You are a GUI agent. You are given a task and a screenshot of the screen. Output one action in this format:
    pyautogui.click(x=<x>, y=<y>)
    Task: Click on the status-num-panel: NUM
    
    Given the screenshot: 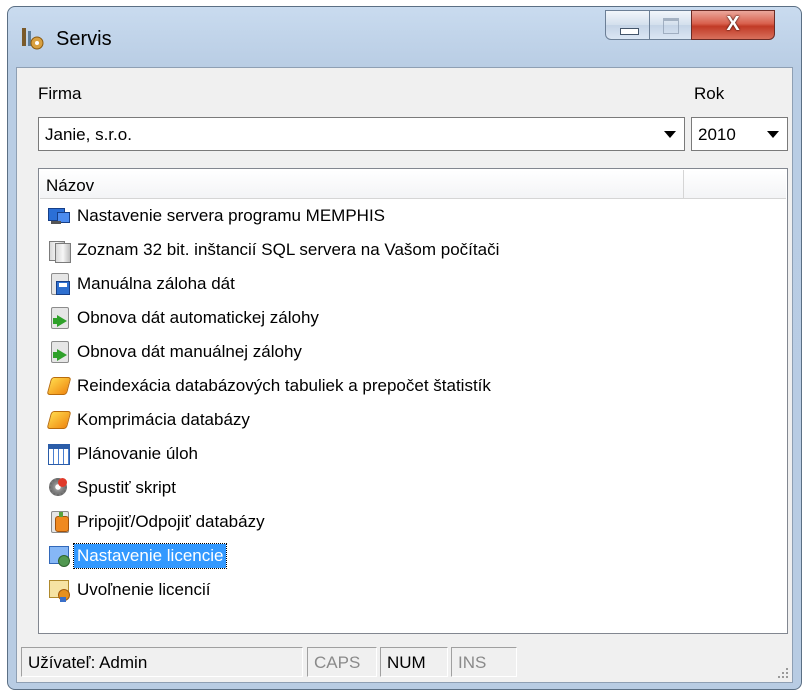 What is the action you would take?
    pyautogui.click(x=414, y=662)
    